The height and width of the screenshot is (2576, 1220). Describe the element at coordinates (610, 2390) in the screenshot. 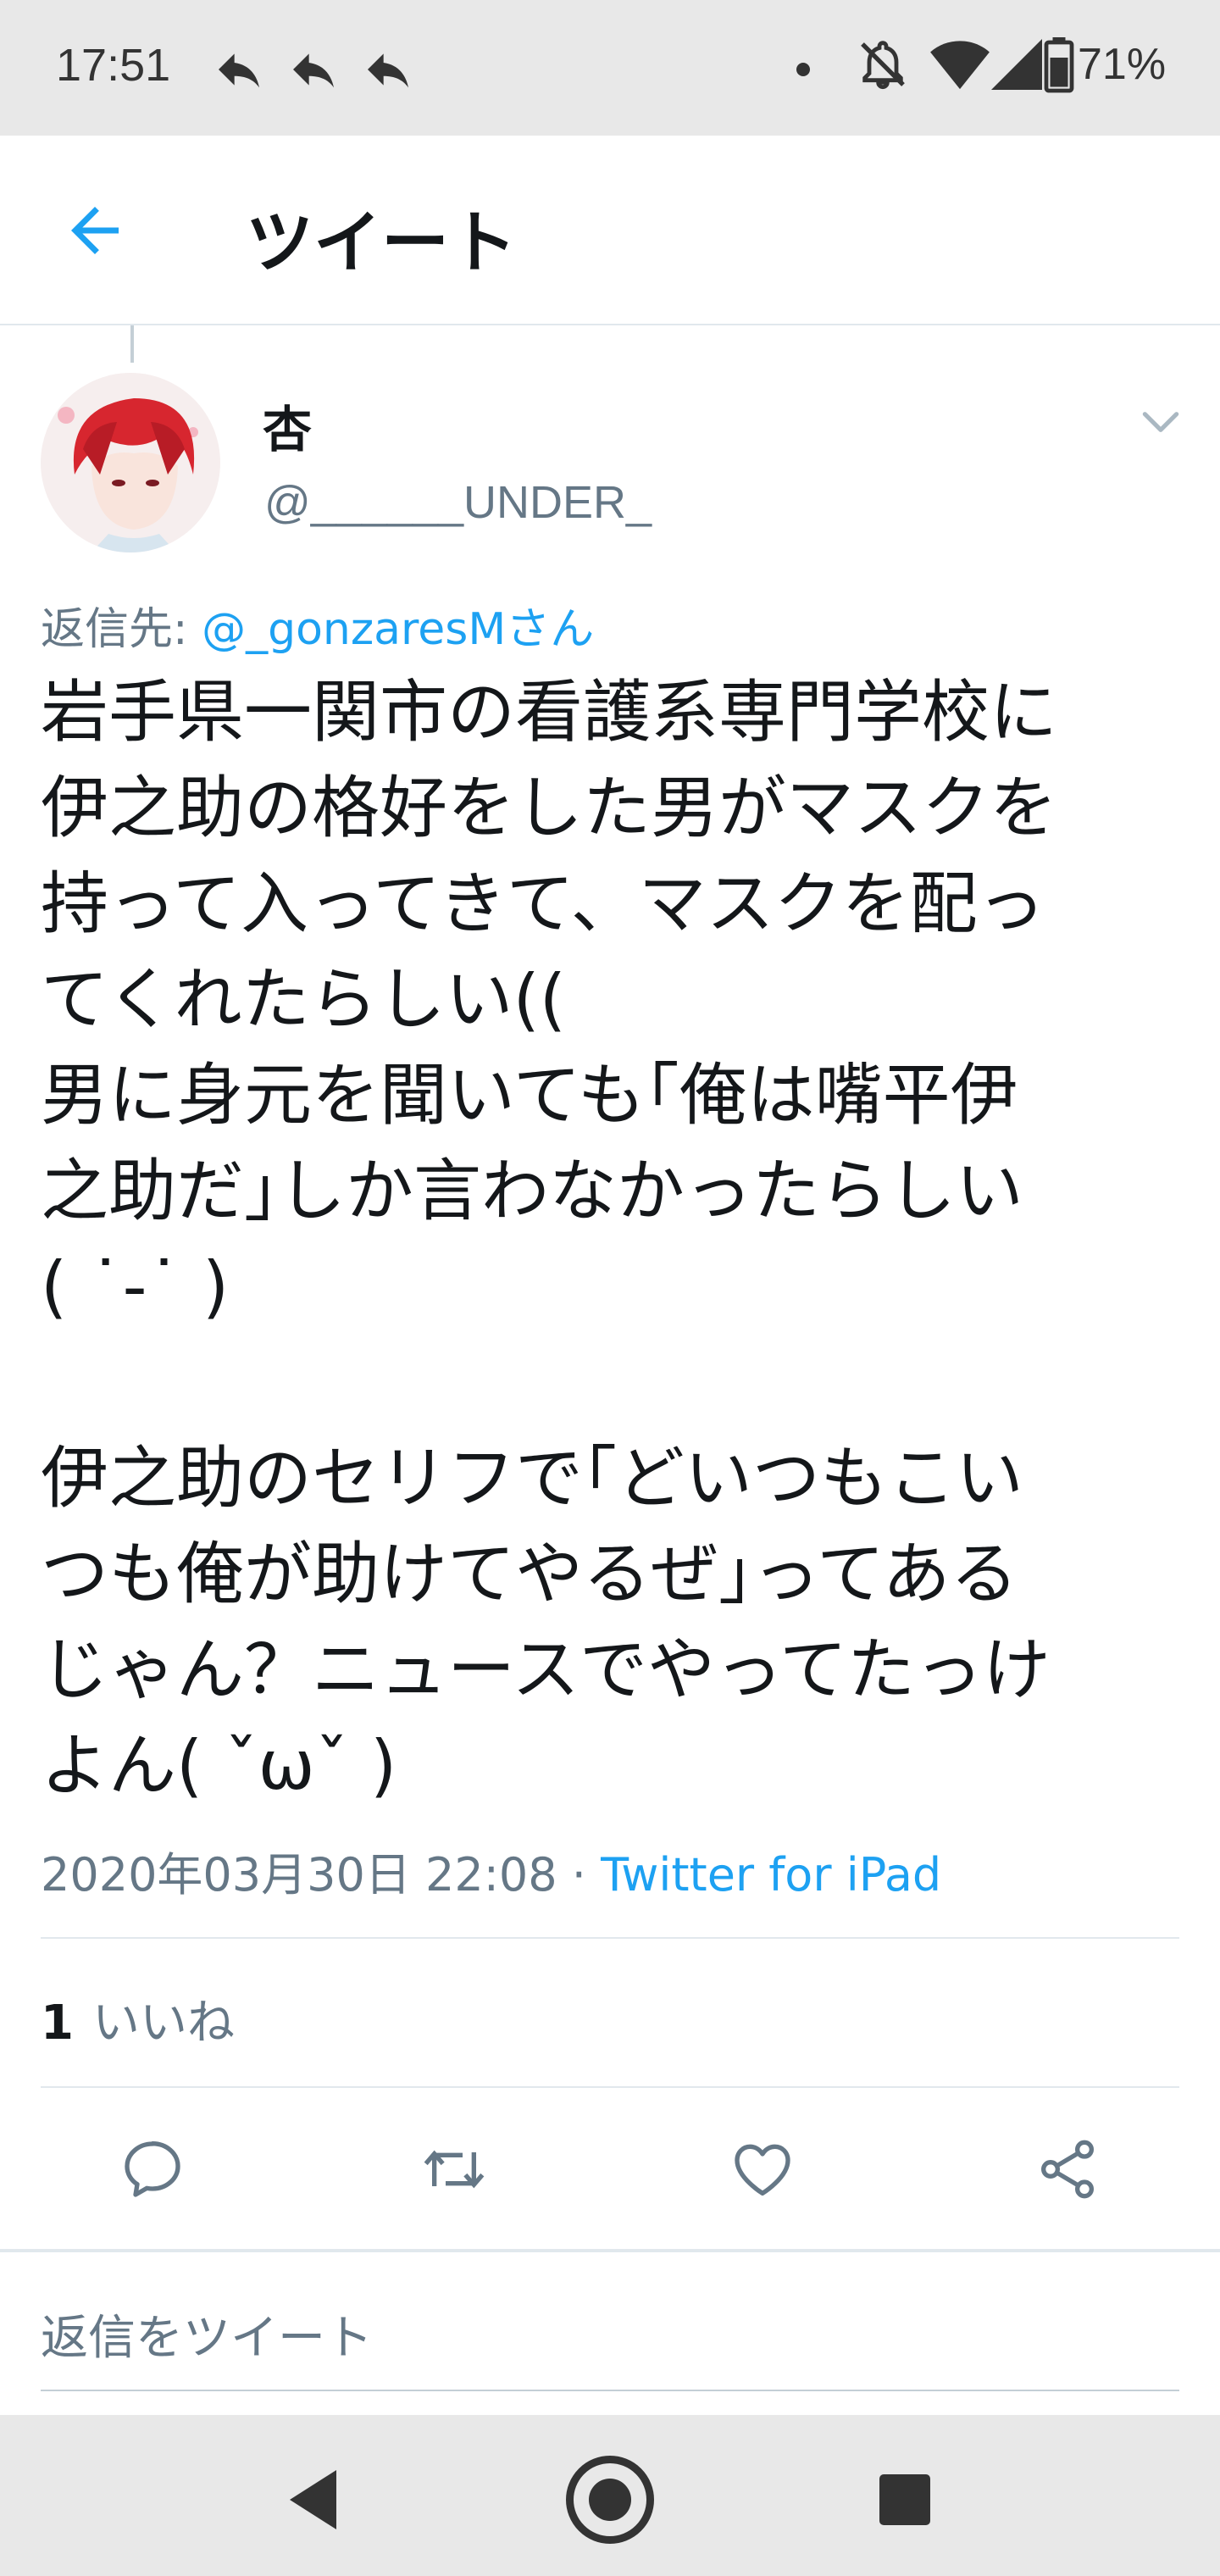

I see `reply-input-underline` at that location.